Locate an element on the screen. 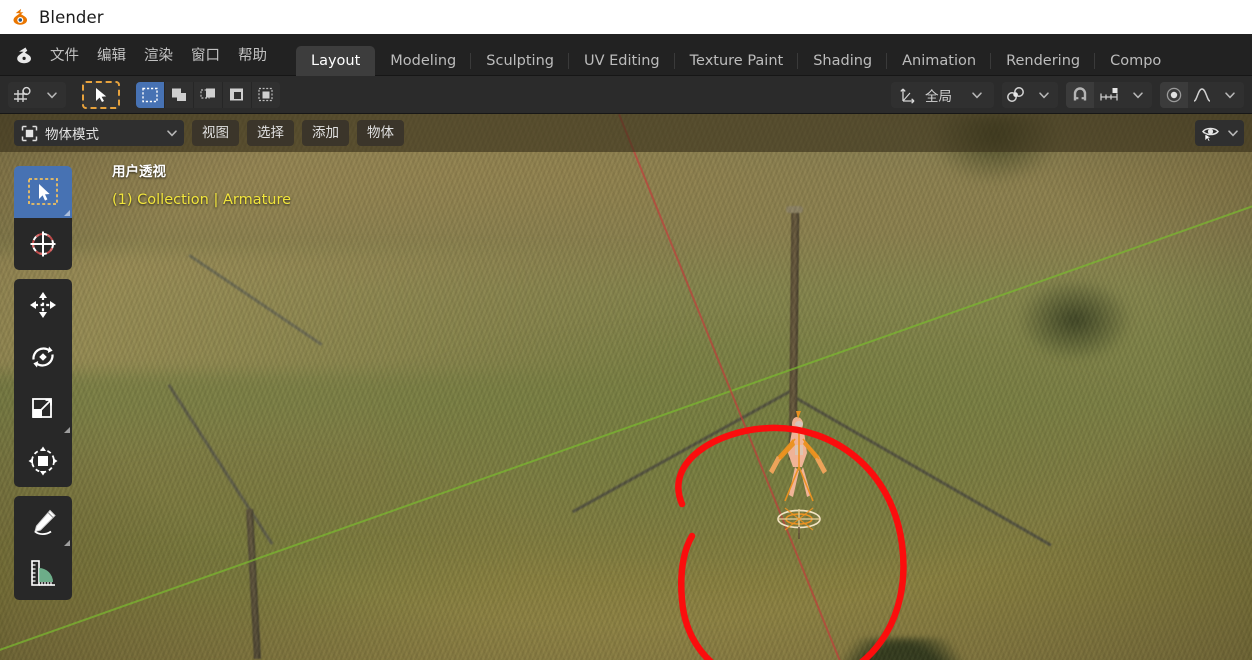 This screenshot has width=1252, height=660. tool-cursor is located at coordinates (43, 244).